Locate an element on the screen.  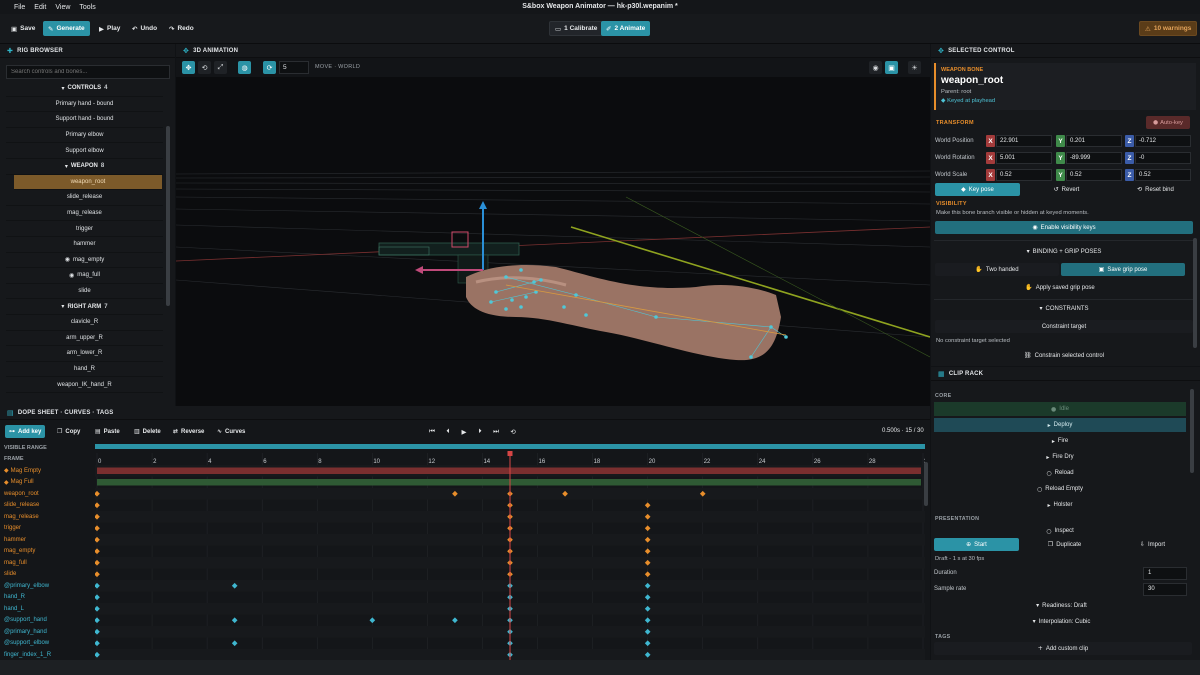
add-custom-clip-button: + Add custom clip is located at coordinates (1063, 648).